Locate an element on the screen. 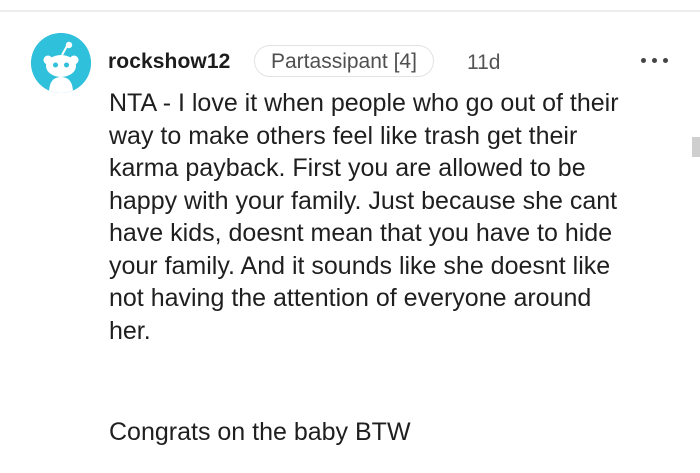 The image size is (700, 473). user-flair-badge: Partassipant [4] is located at coordinates (344, 61).